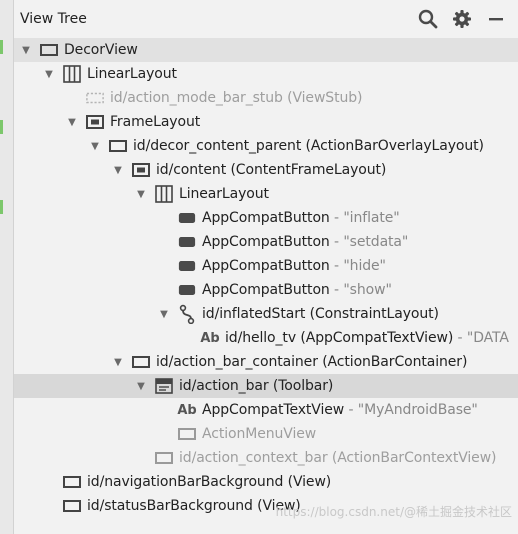 This screenshot has width=518, height=534. Describe the element at coordinates (393, 512) in the screenshot. I see `watermark: https://blog.csdn.net/@稀土掘金技术社区` at that location.